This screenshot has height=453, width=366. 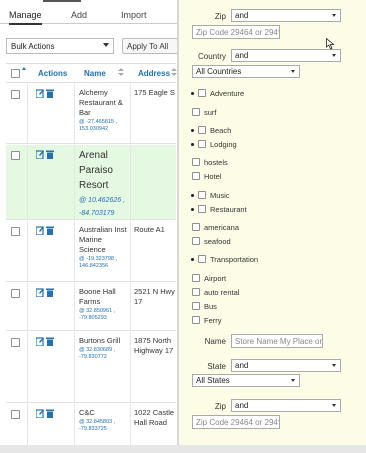 I want to click on row-address: 1022 Castle Hall Road, so click(x=154, y=417).